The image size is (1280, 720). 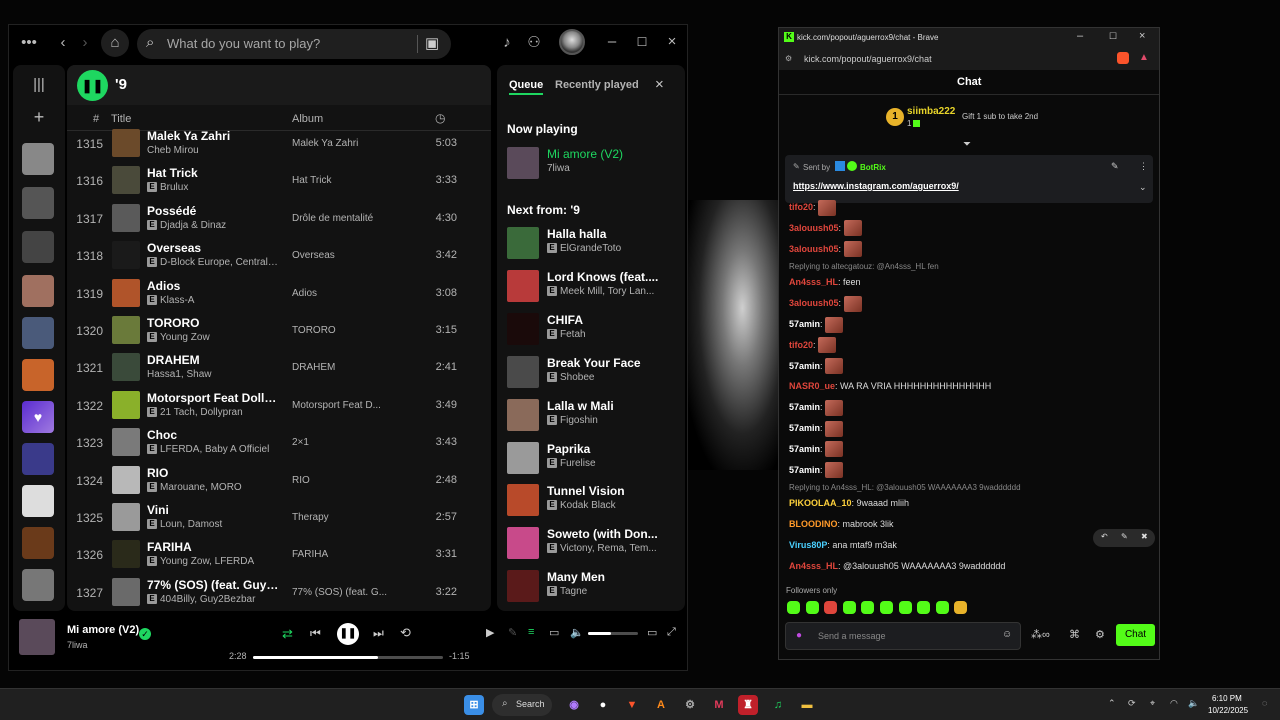 I want to click on track-artist: E Loun, Damost, so click(x=213, y=524).